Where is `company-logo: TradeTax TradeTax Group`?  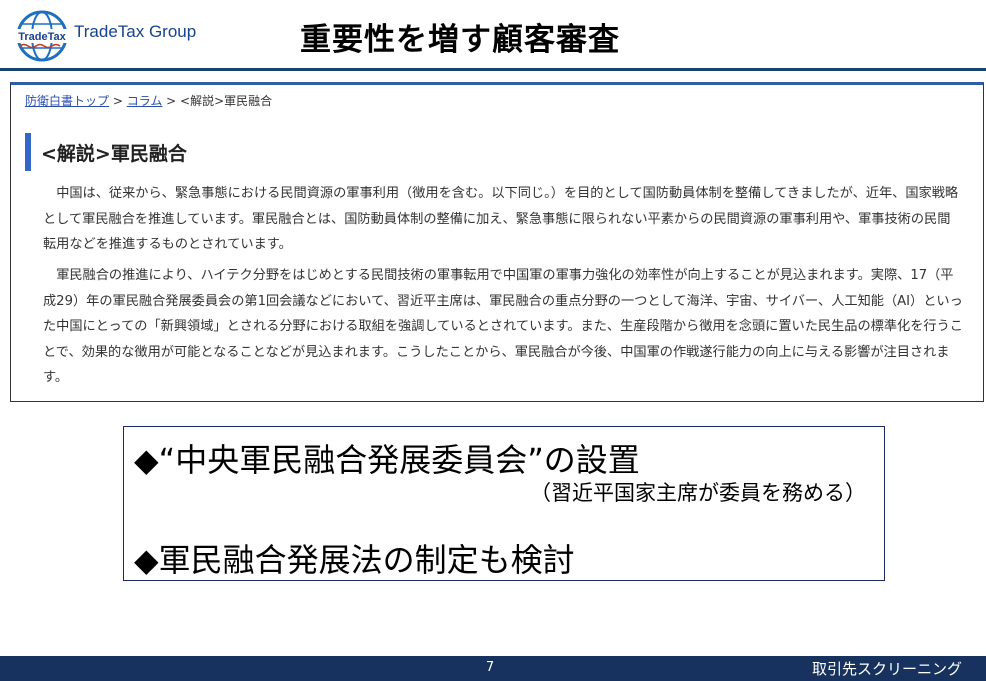 company-logo: TradeTax TradeTax Group is located at coordinates (106, 36).